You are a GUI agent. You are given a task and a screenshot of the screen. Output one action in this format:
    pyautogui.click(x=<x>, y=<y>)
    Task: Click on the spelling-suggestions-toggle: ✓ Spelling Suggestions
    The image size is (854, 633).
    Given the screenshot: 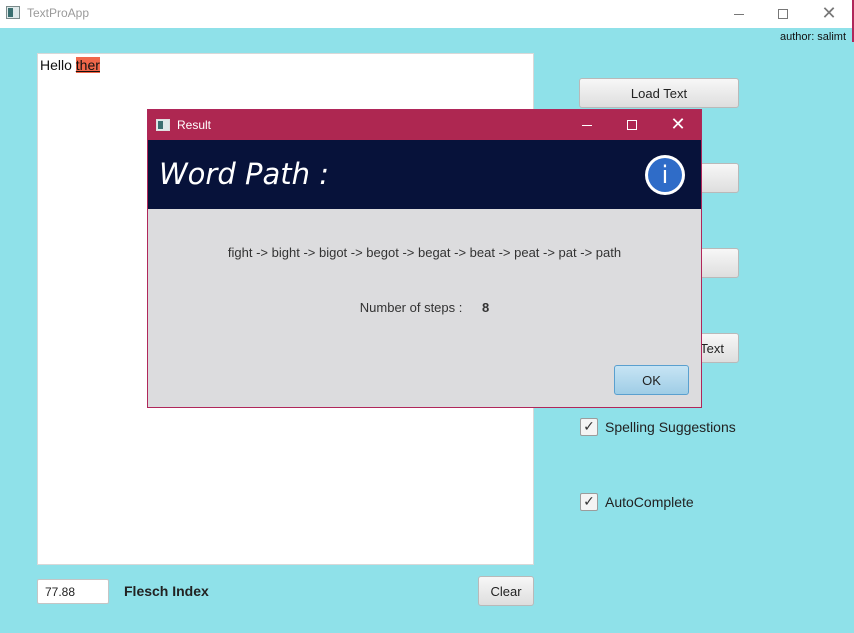 What is the action you would take?
    pyautogui.click(x=658, y=427)
    